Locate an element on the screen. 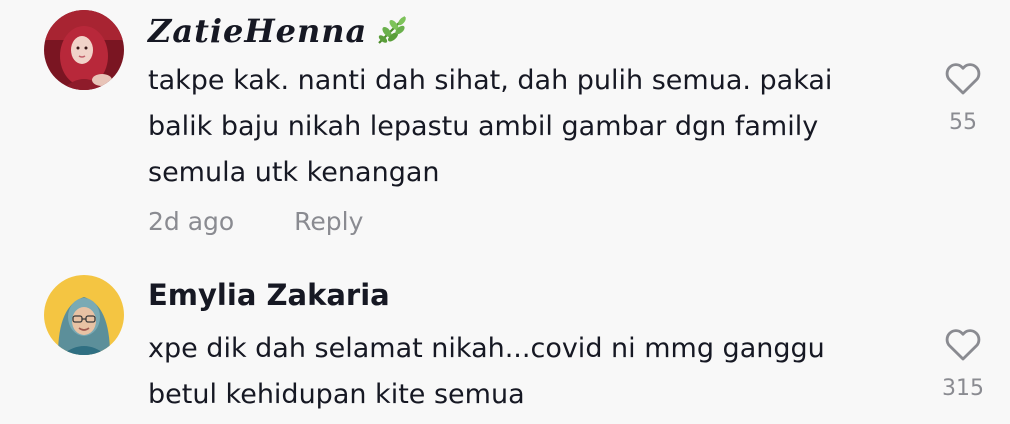 The image size is (1010, 424). like-count: 315 is located at coordinates (963, 388).